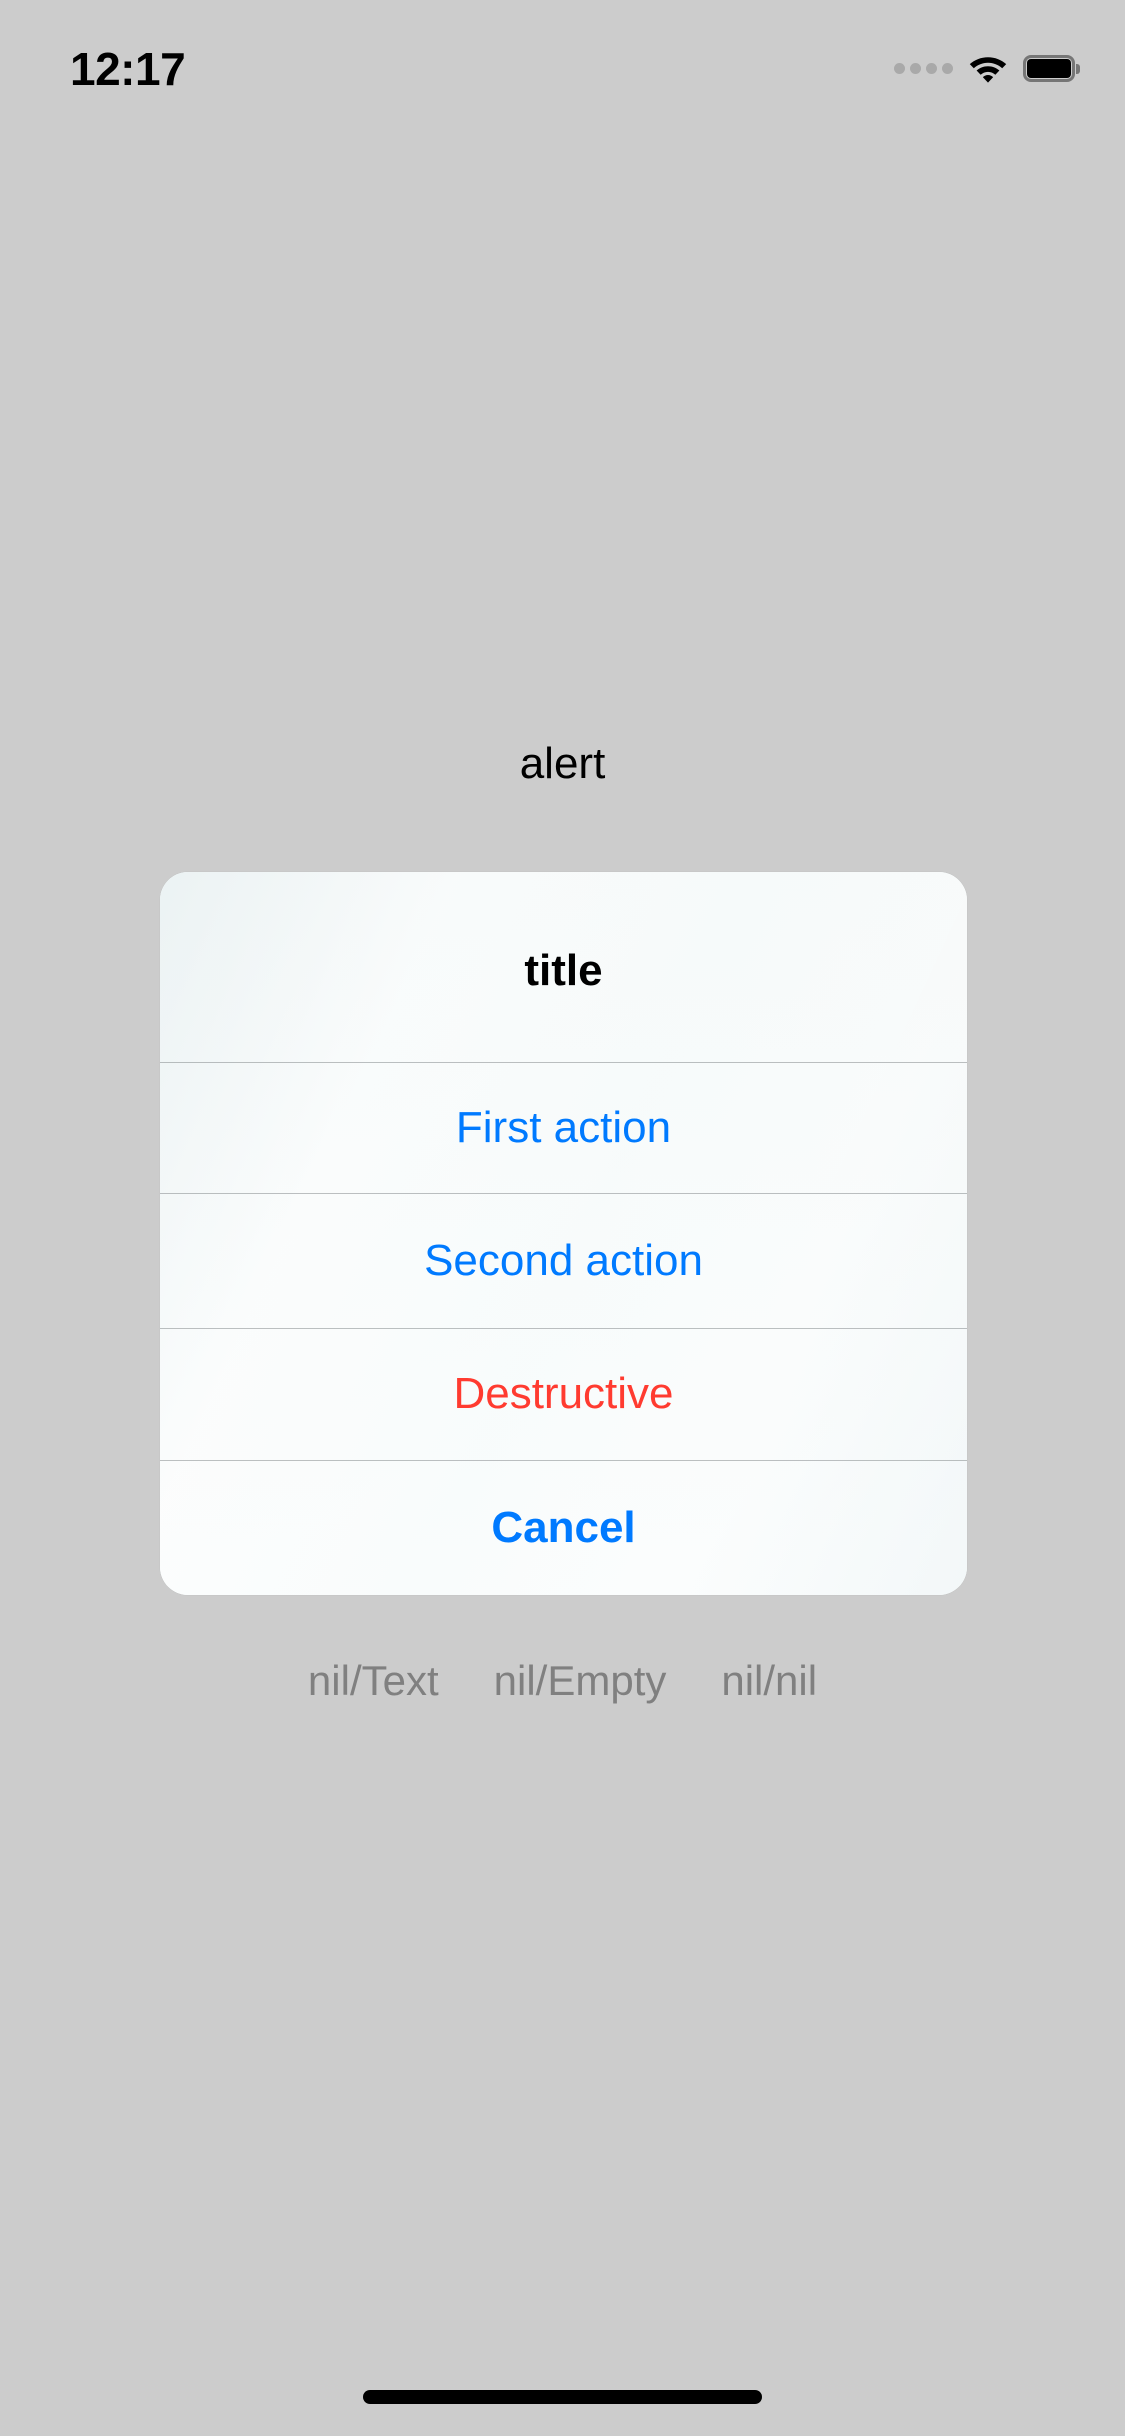  I want to click on home-indicator, so click(562, 2397).